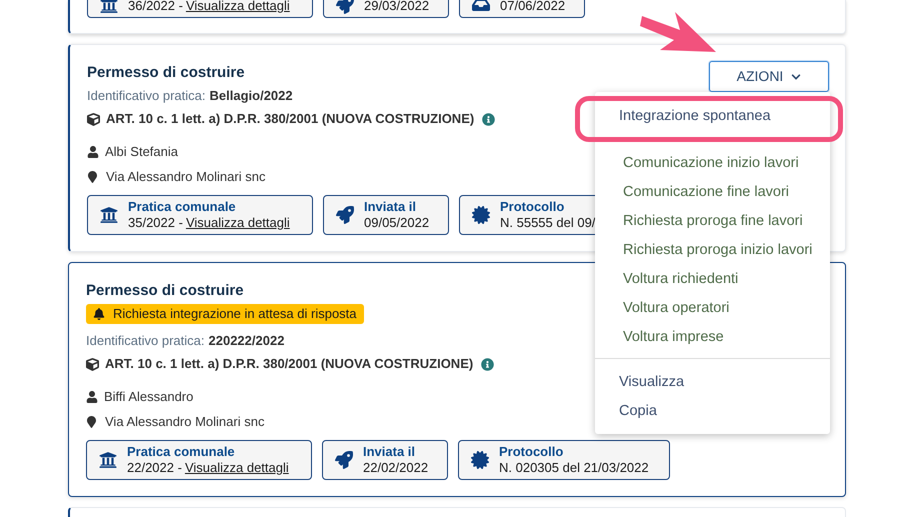 This screenshot has height=517, width=898. Describe the element at coordinates (141, 152) in the screenshot. I see `applicant-name: Albi Stefania` at that location.